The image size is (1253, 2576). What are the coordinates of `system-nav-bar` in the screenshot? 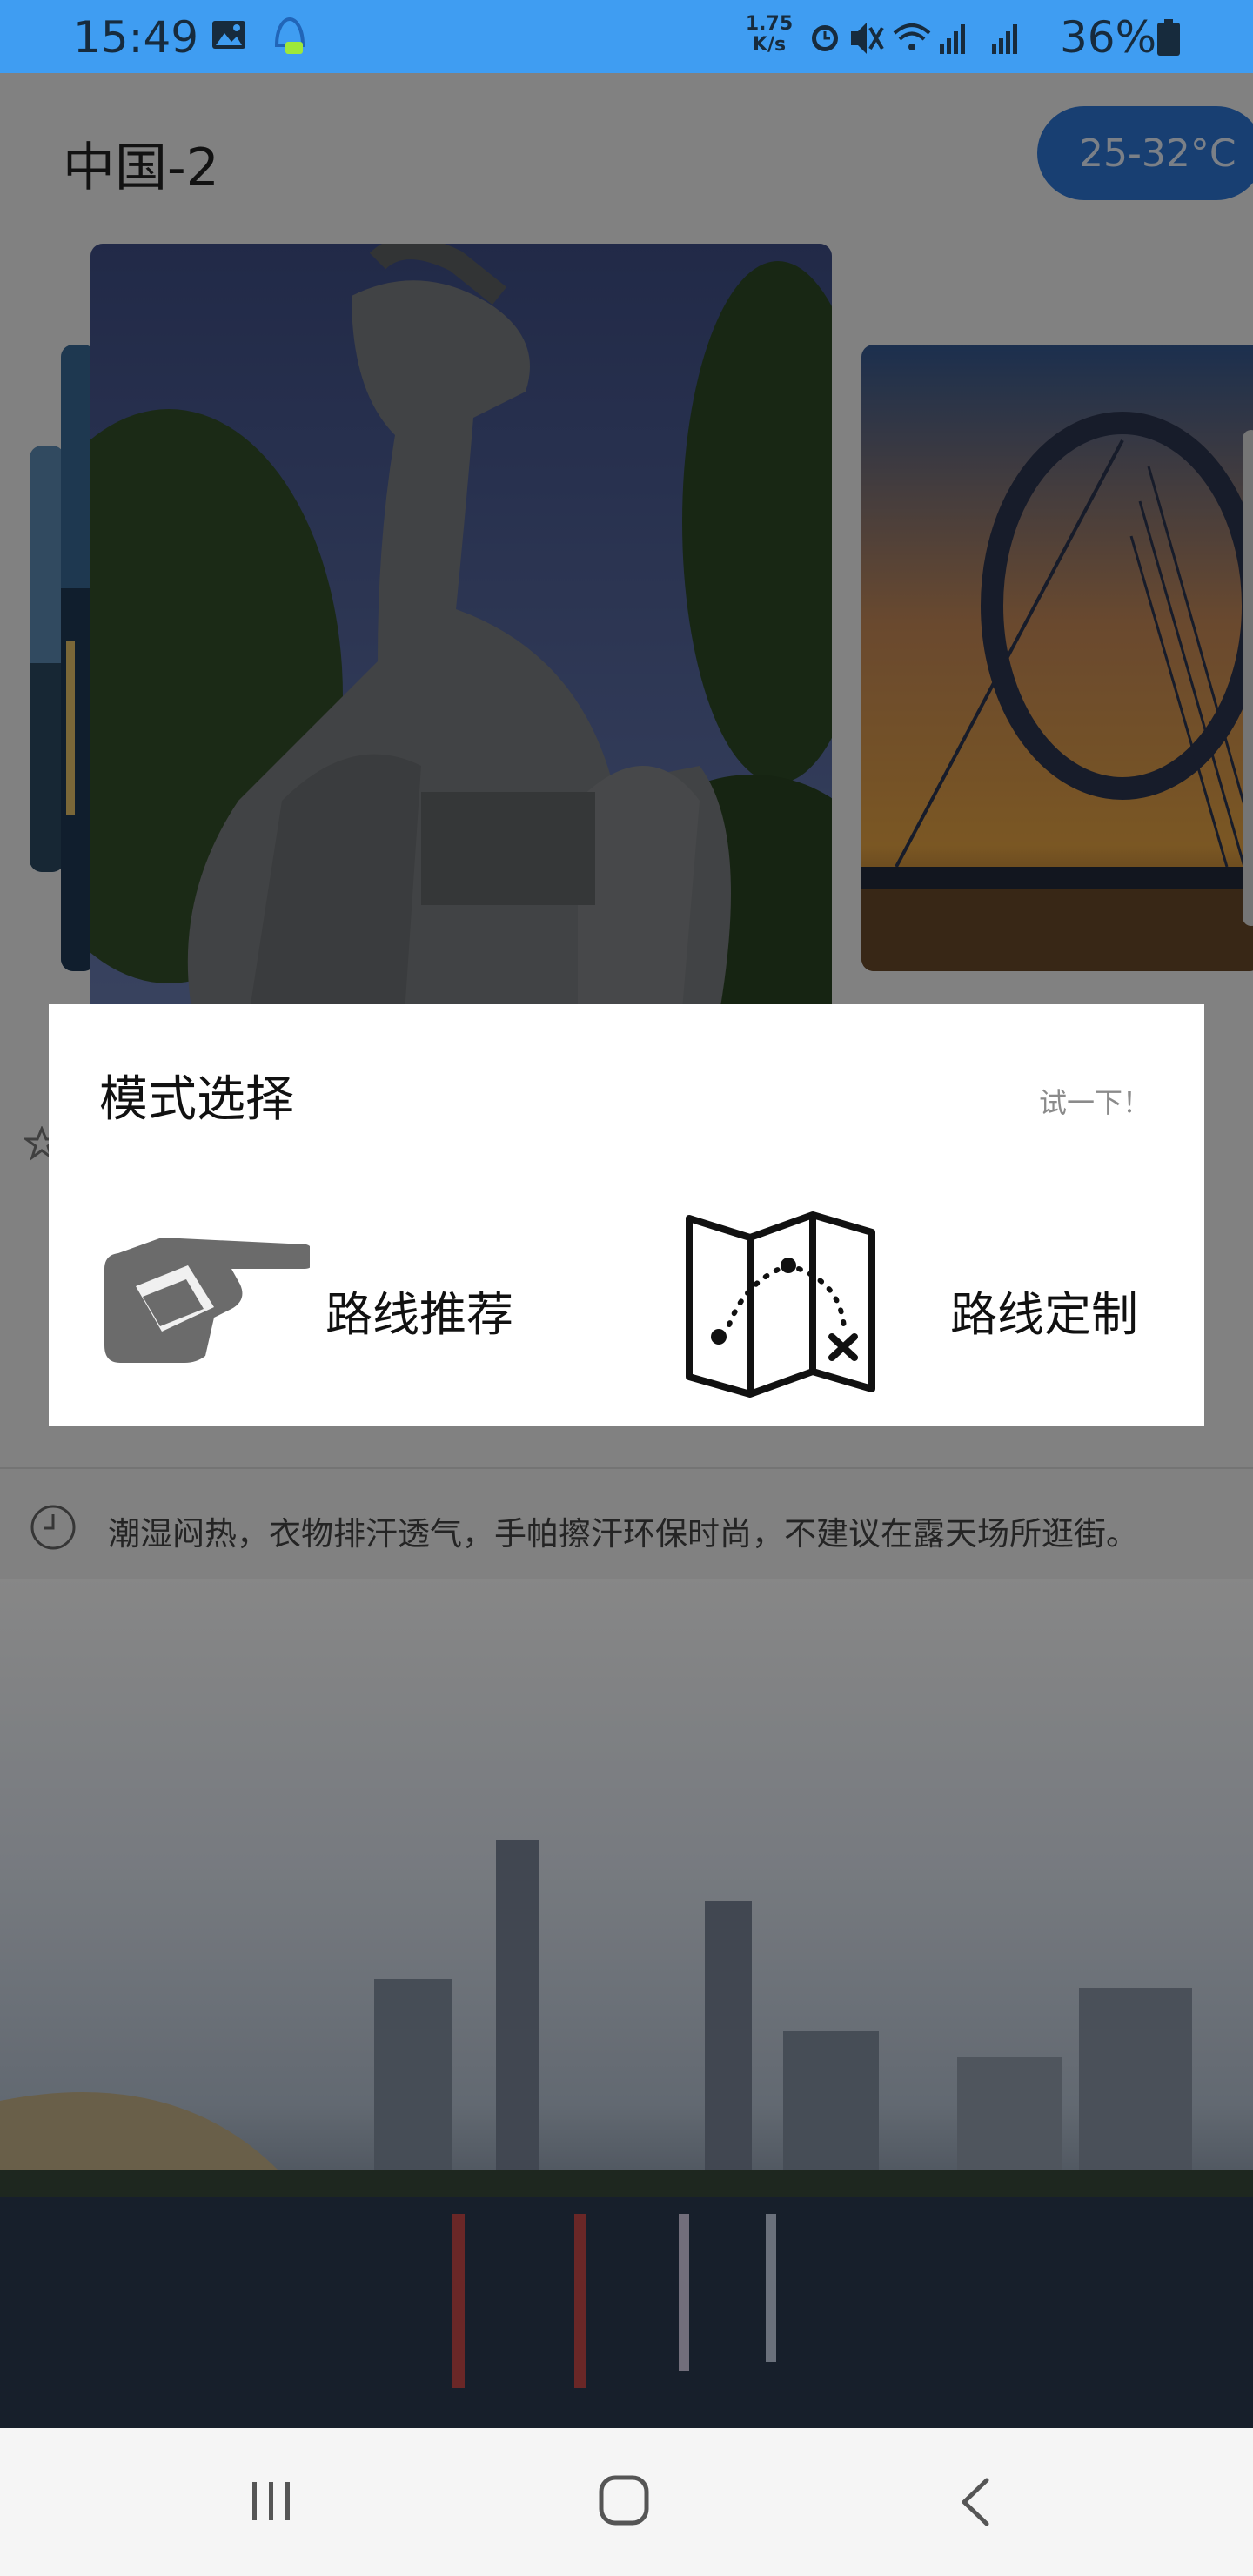 It's located at (626, 2502).